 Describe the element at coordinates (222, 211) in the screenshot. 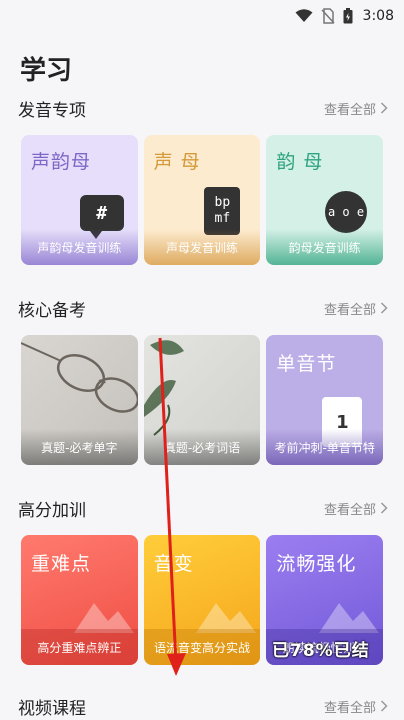

I see `bpmf-icon: bp mf` at that location.